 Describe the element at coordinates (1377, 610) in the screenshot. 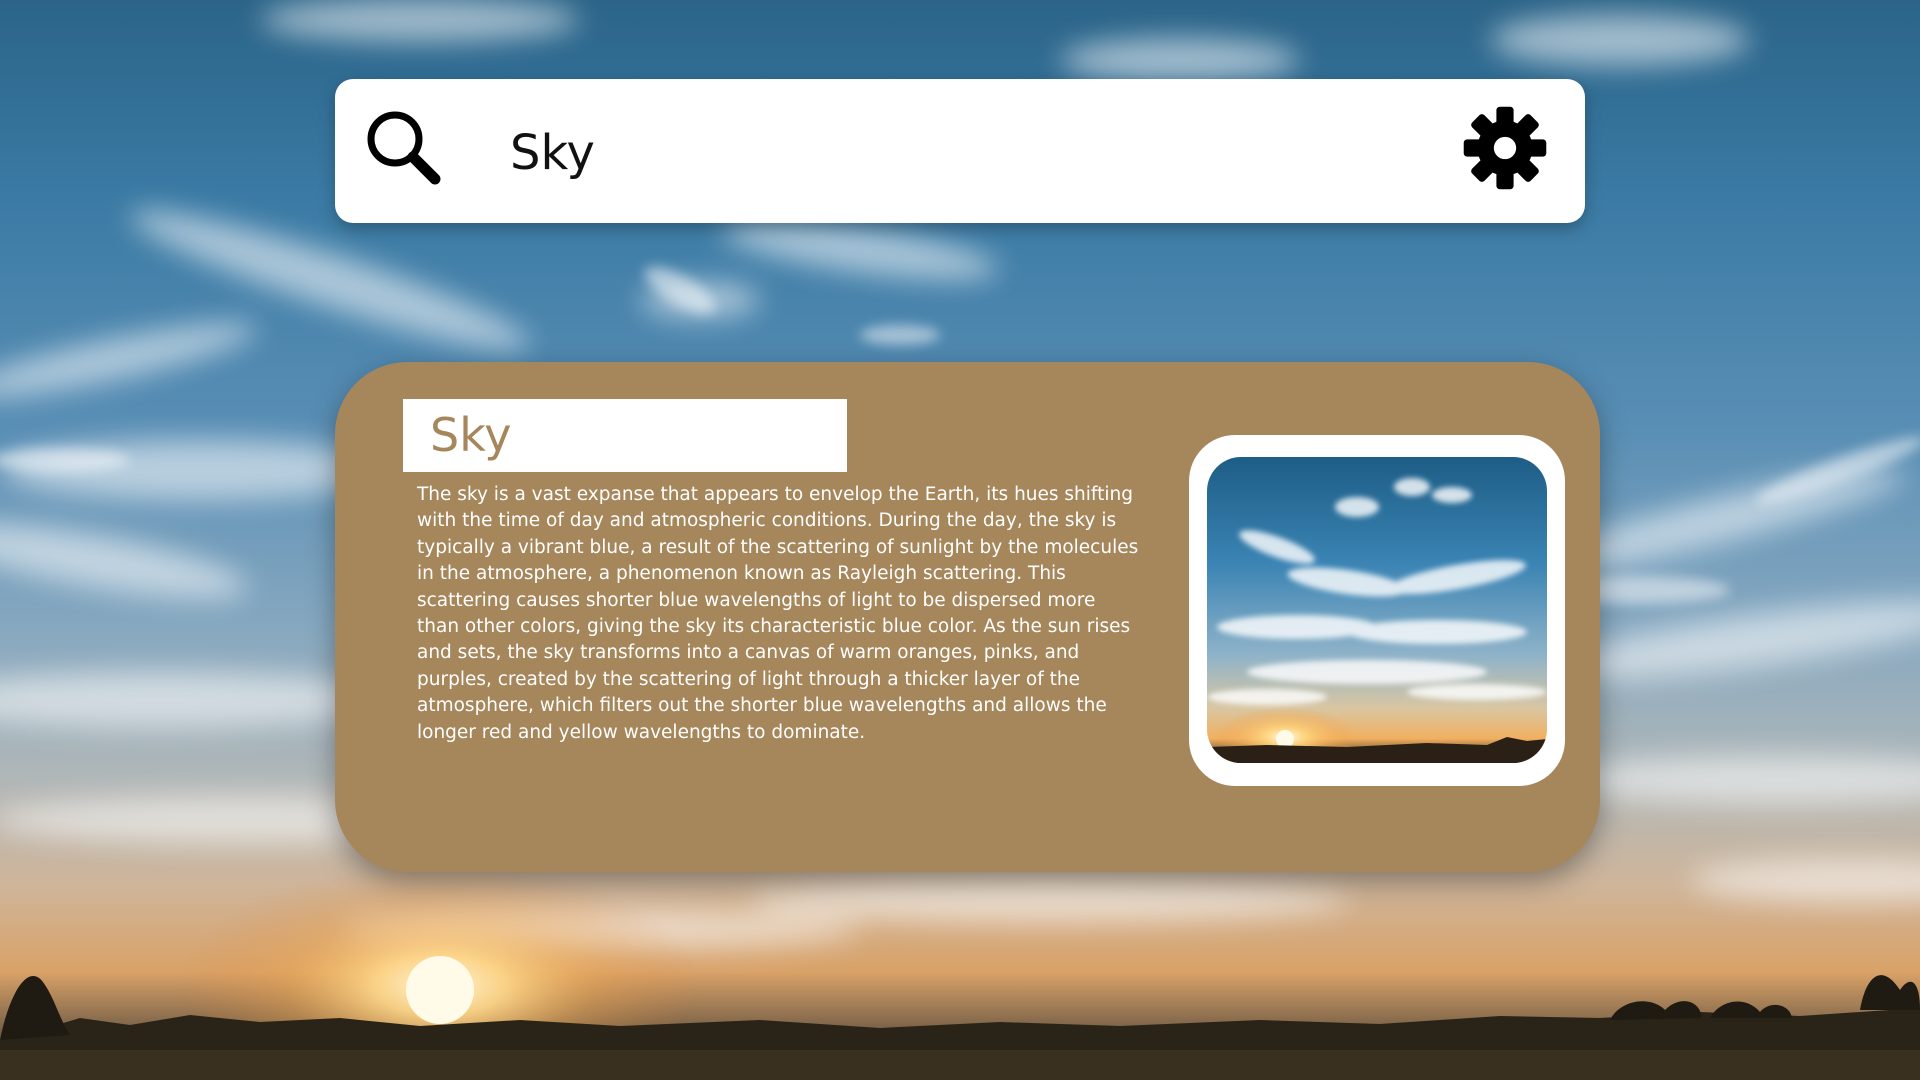

I see `result-image` at that location.